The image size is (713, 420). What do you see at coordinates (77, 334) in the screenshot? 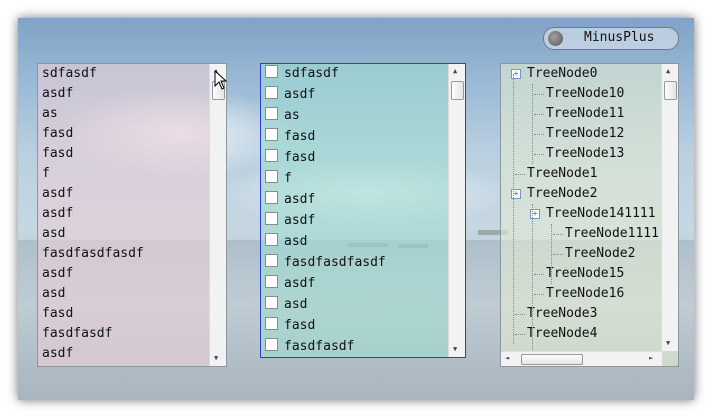
I see `list-item: fasdfasdf` at bounding box center [77, 334].